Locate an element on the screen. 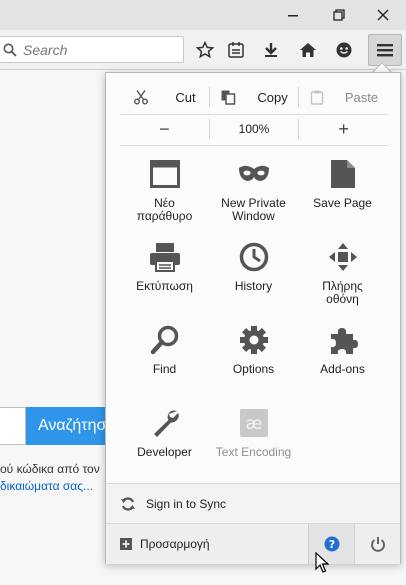 The image size is (406, 585). cut-button: Cut is located at coordinates (164, 97).